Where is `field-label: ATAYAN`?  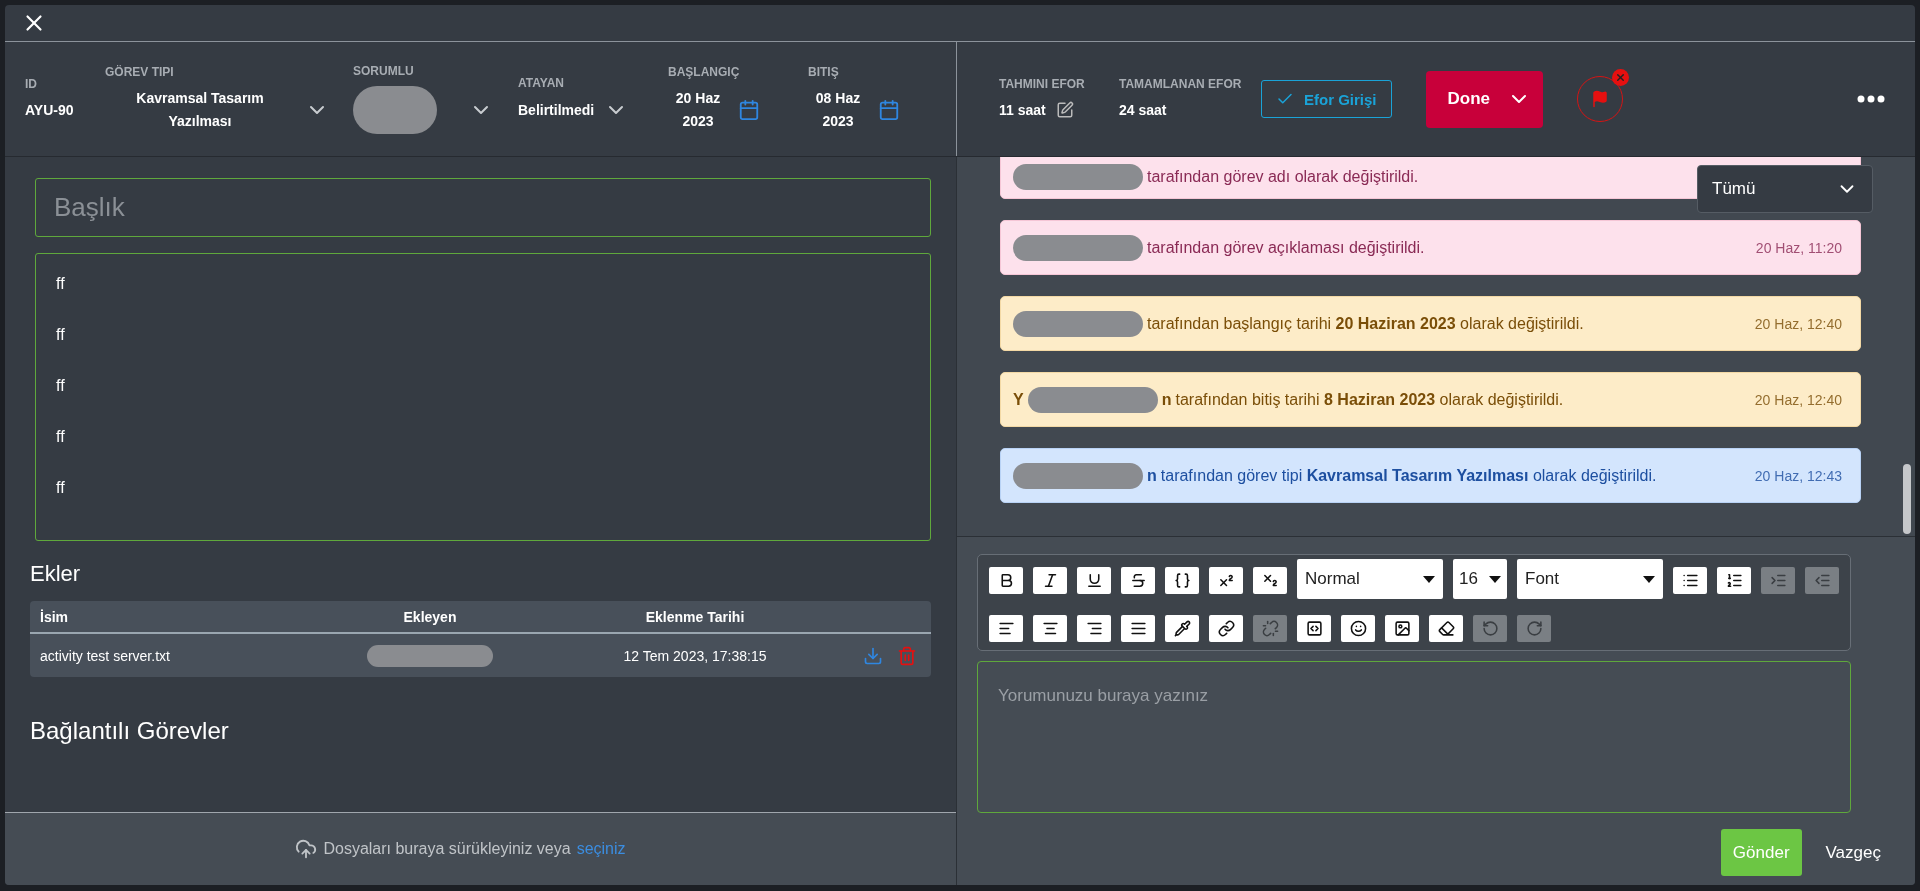
field-label: ATAYAN is located at coordinates (541, 83).